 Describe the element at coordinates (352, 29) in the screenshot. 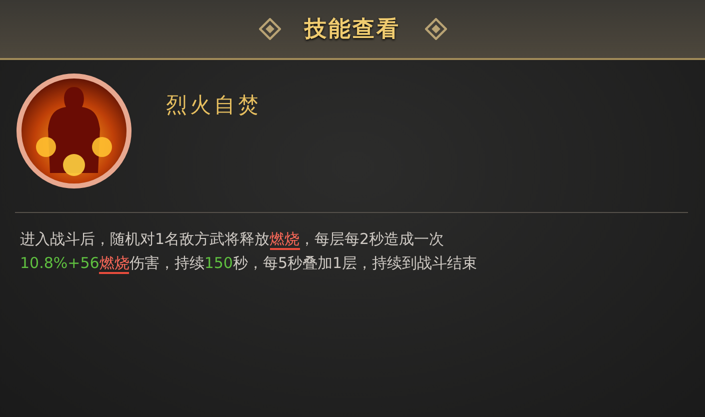

I see `window-title: 技能查看` at that location.